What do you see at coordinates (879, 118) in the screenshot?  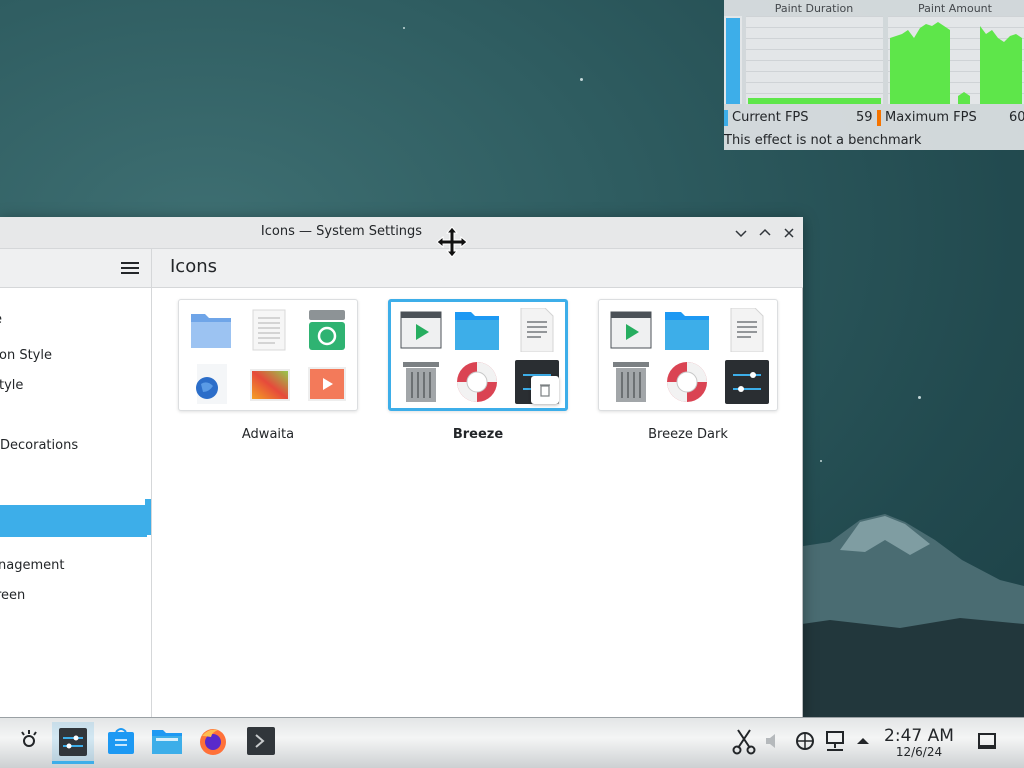 I see `maximum-fps-swatch` at bounding box center [879, 118].